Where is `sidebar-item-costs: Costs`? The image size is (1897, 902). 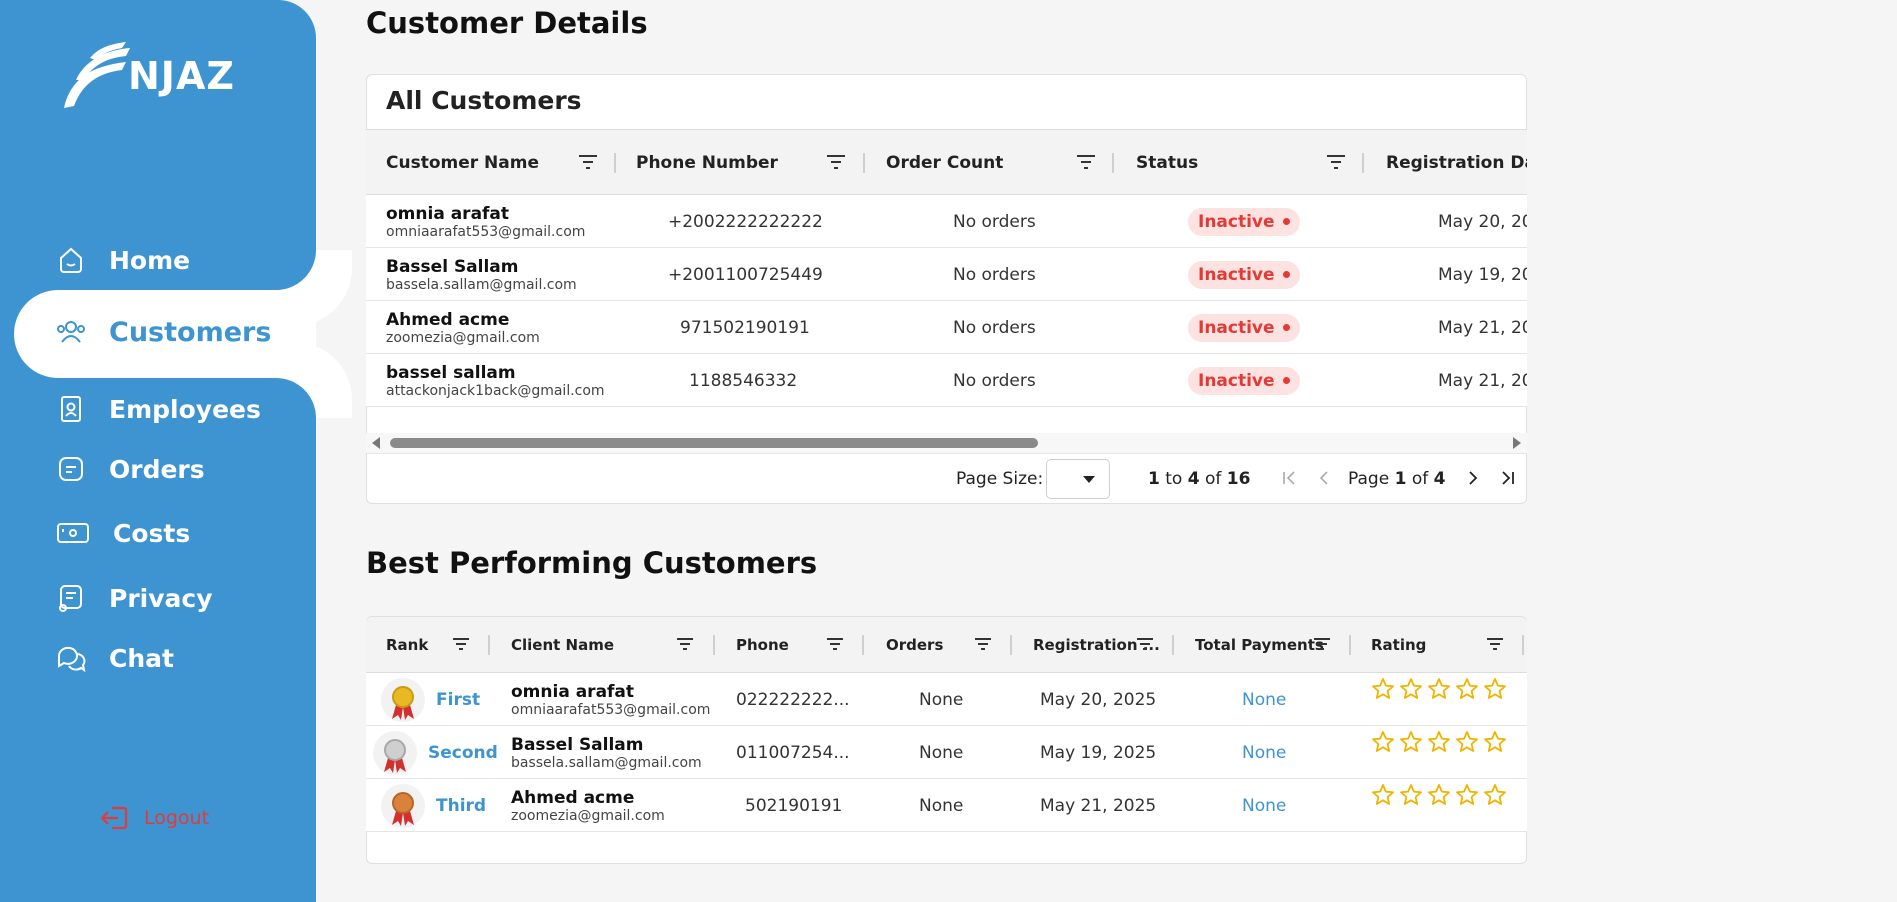 sidebar-item-costs: Costs is located at coordinates (122, 533).